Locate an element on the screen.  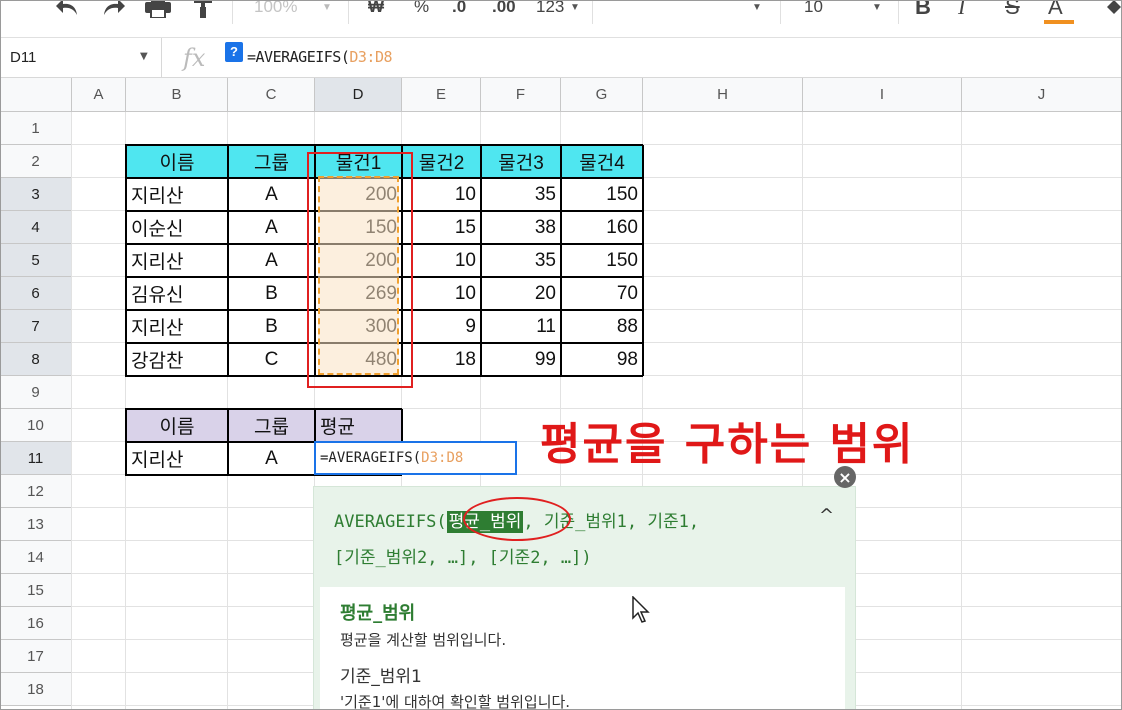
table2-cell: 지리산 is located at coordinates (177, 458).